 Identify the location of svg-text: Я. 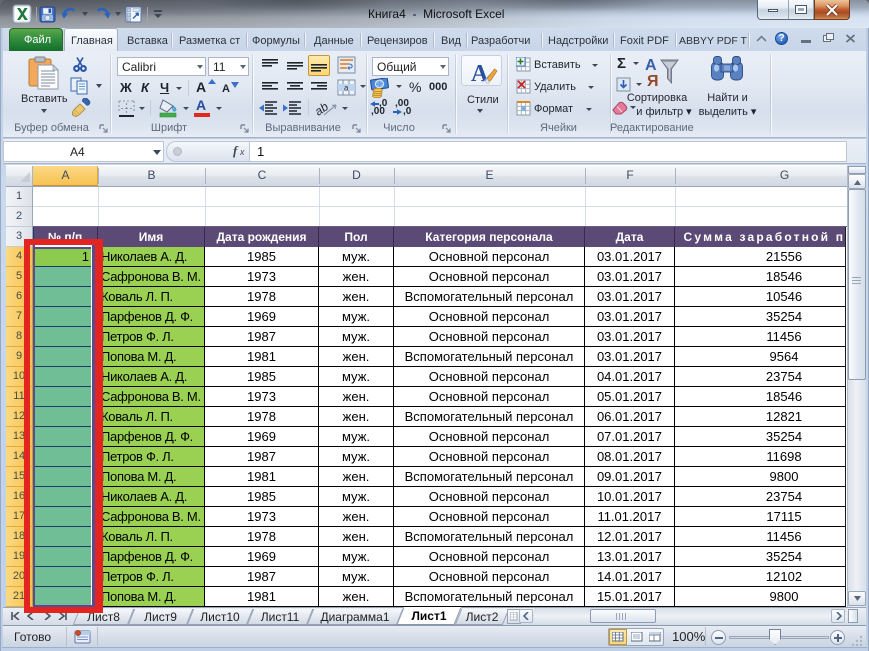
(653, 81).